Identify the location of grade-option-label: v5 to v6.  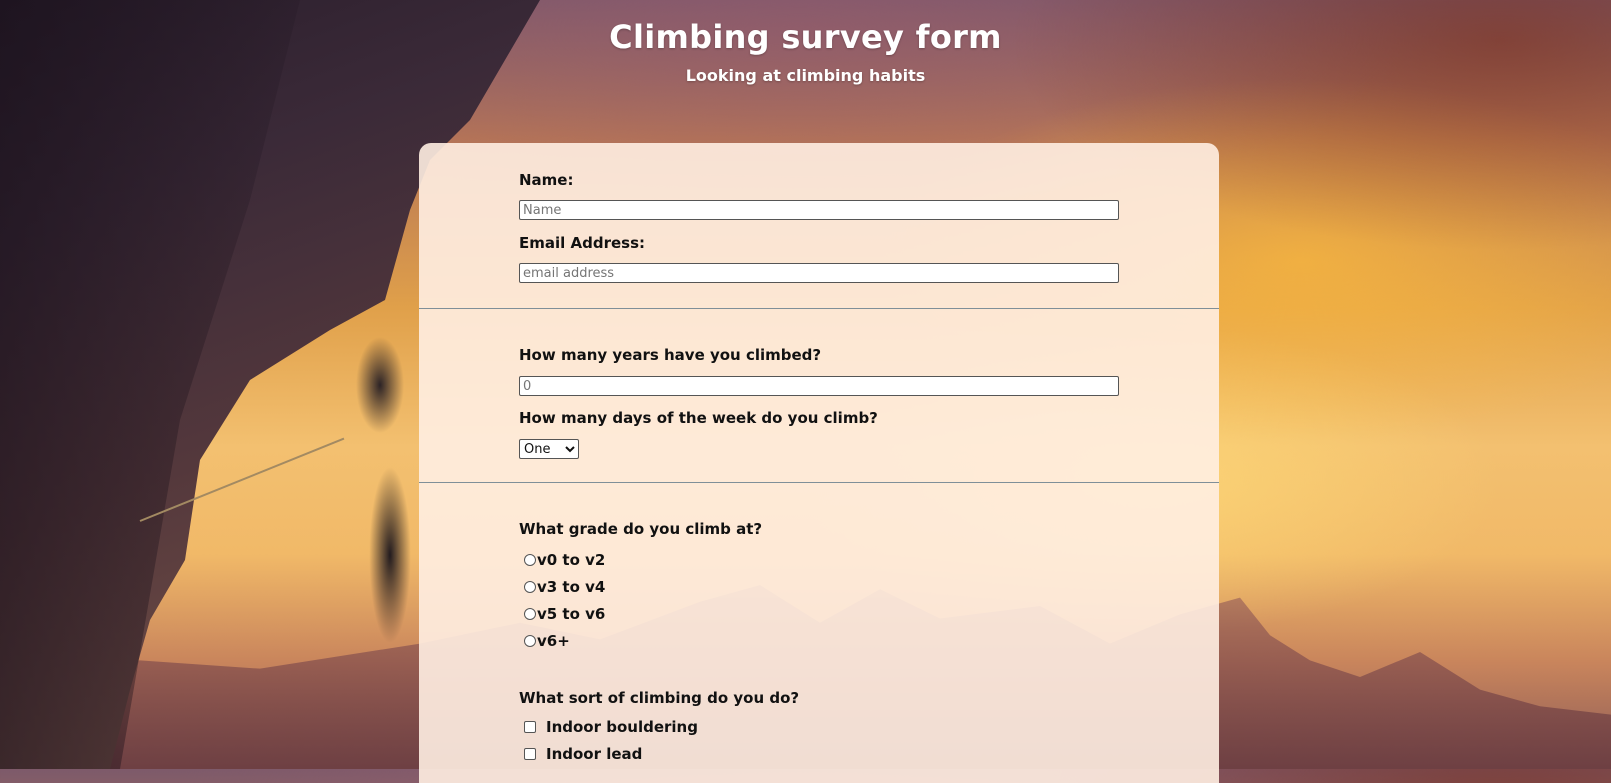
(571, 614).